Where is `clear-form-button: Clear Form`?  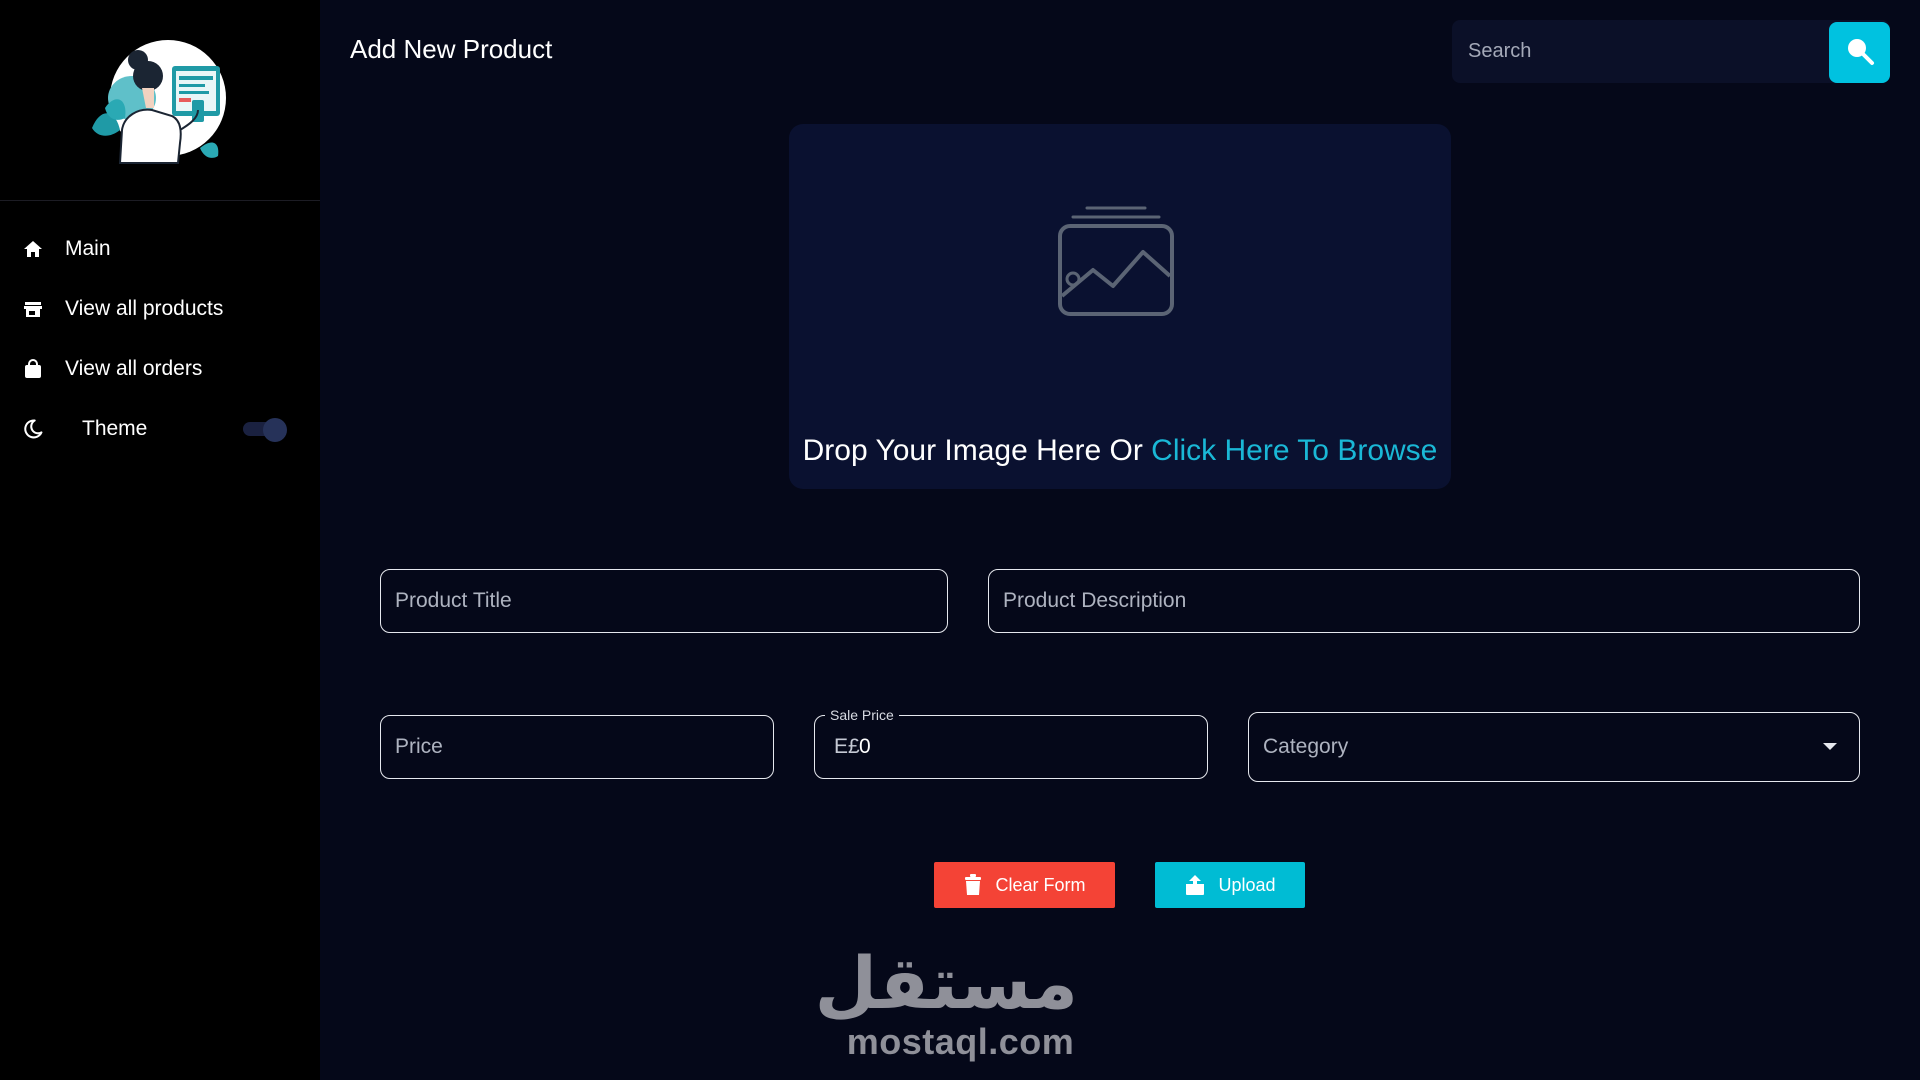 clear-form-button: Clear Form is located at coordinates (1024, 885).